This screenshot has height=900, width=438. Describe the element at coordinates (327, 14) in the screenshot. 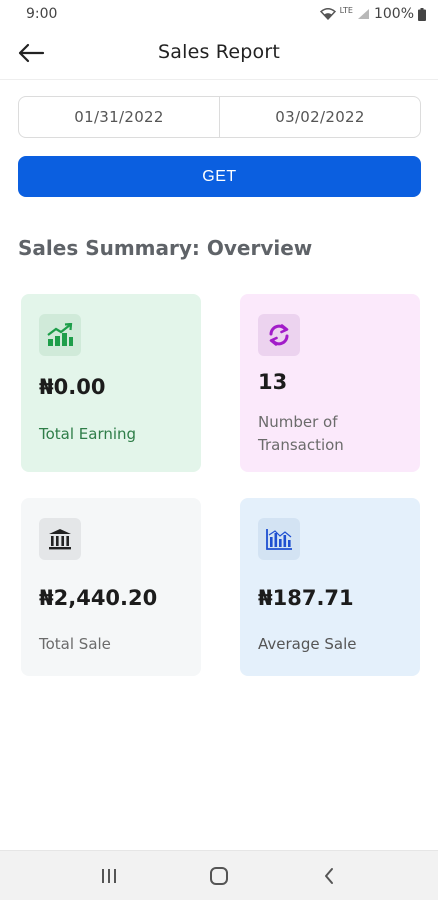

I see `wifi-icon` at that location.